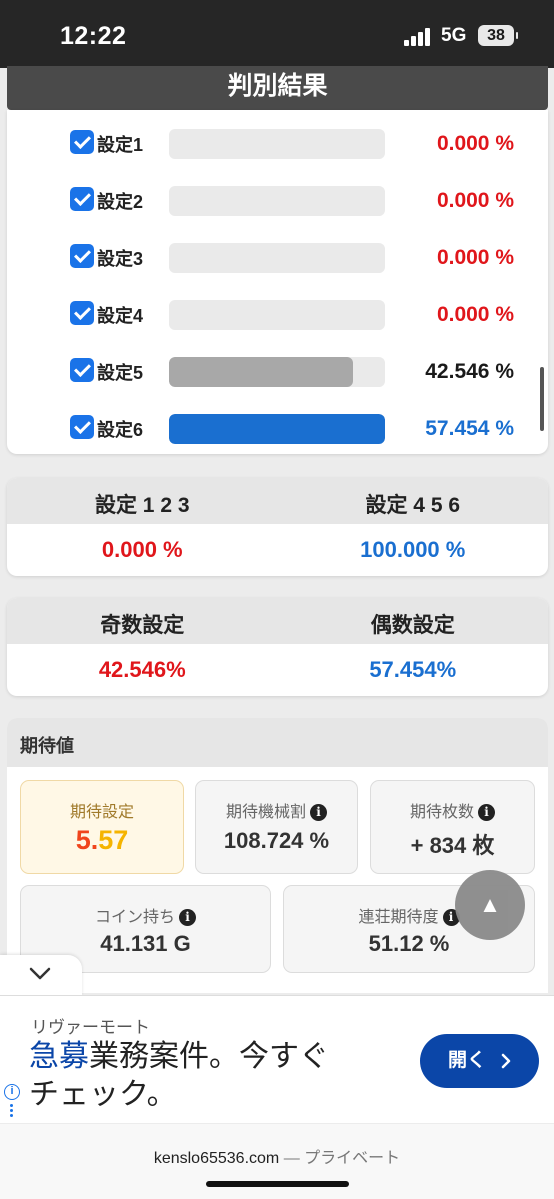  What do you see at coordinates (277, 670) in the screenshot?
I see `odd-even-values: 42.546% 57.454%` at bounding box center [277, 670].